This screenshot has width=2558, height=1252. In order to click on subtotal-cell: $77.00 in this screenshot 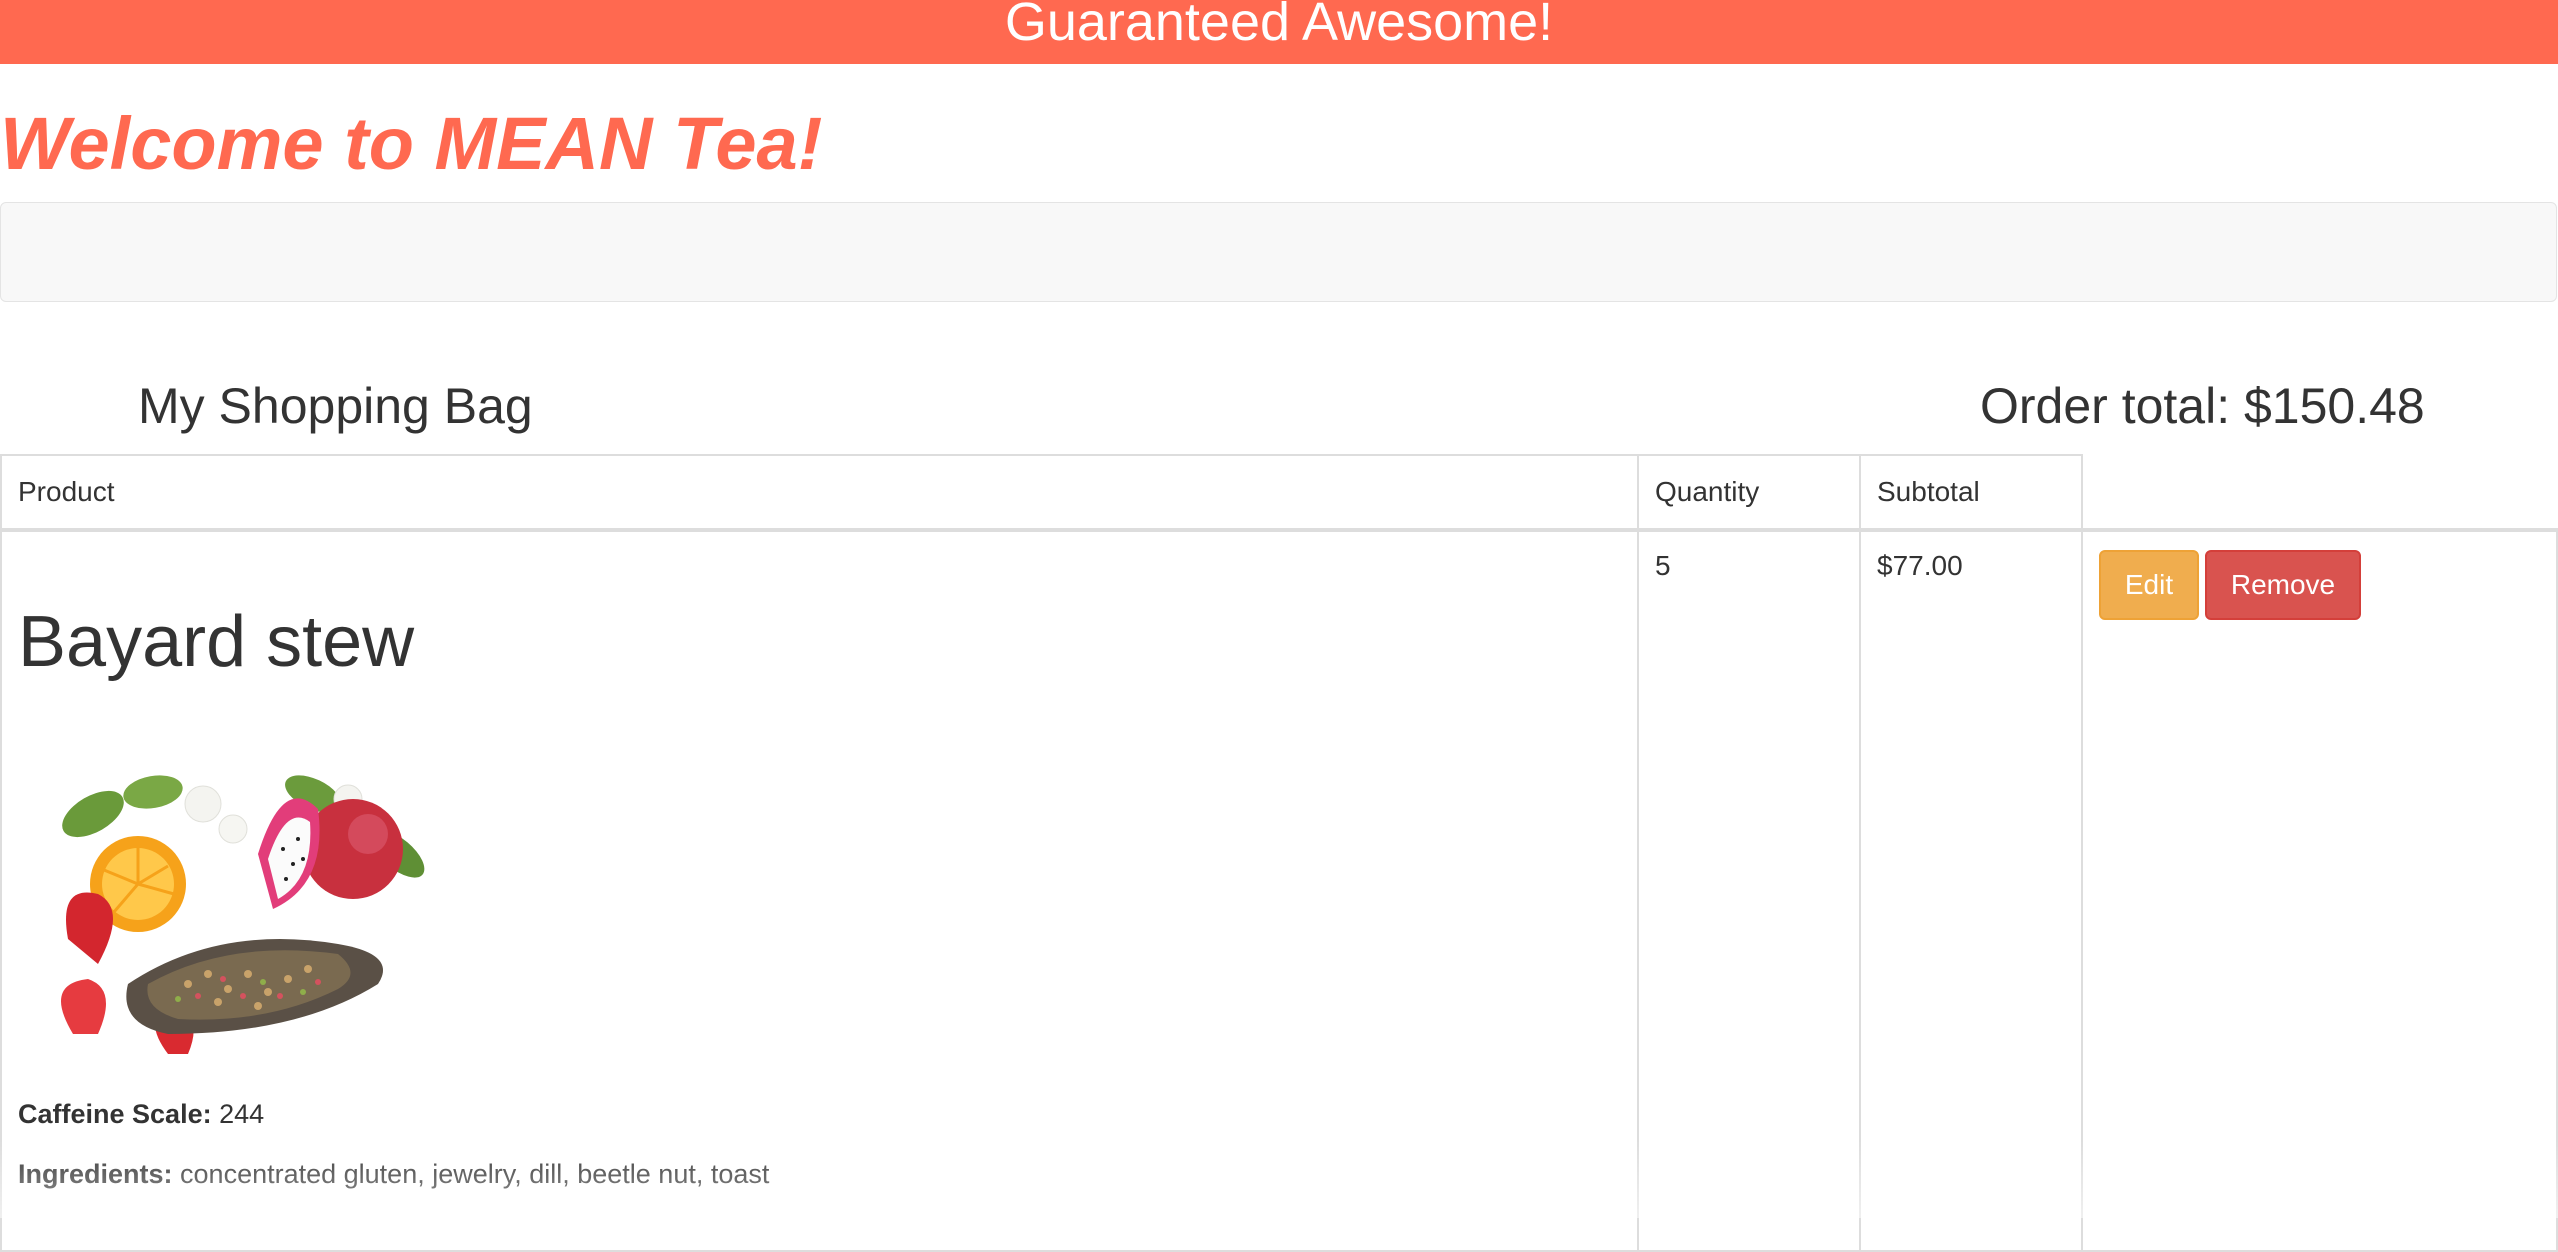, I will do `click(1971, 890)`.